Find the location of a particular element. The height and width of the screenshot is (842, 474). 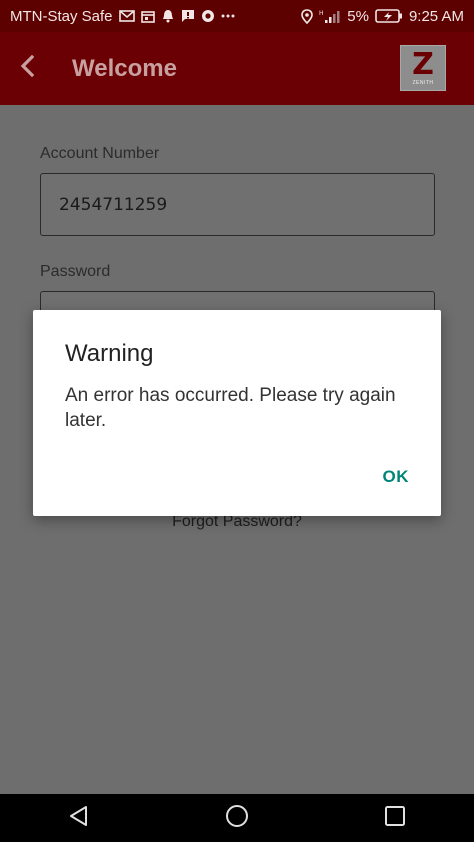

nav-home-button is located at coordinates (237, 818).